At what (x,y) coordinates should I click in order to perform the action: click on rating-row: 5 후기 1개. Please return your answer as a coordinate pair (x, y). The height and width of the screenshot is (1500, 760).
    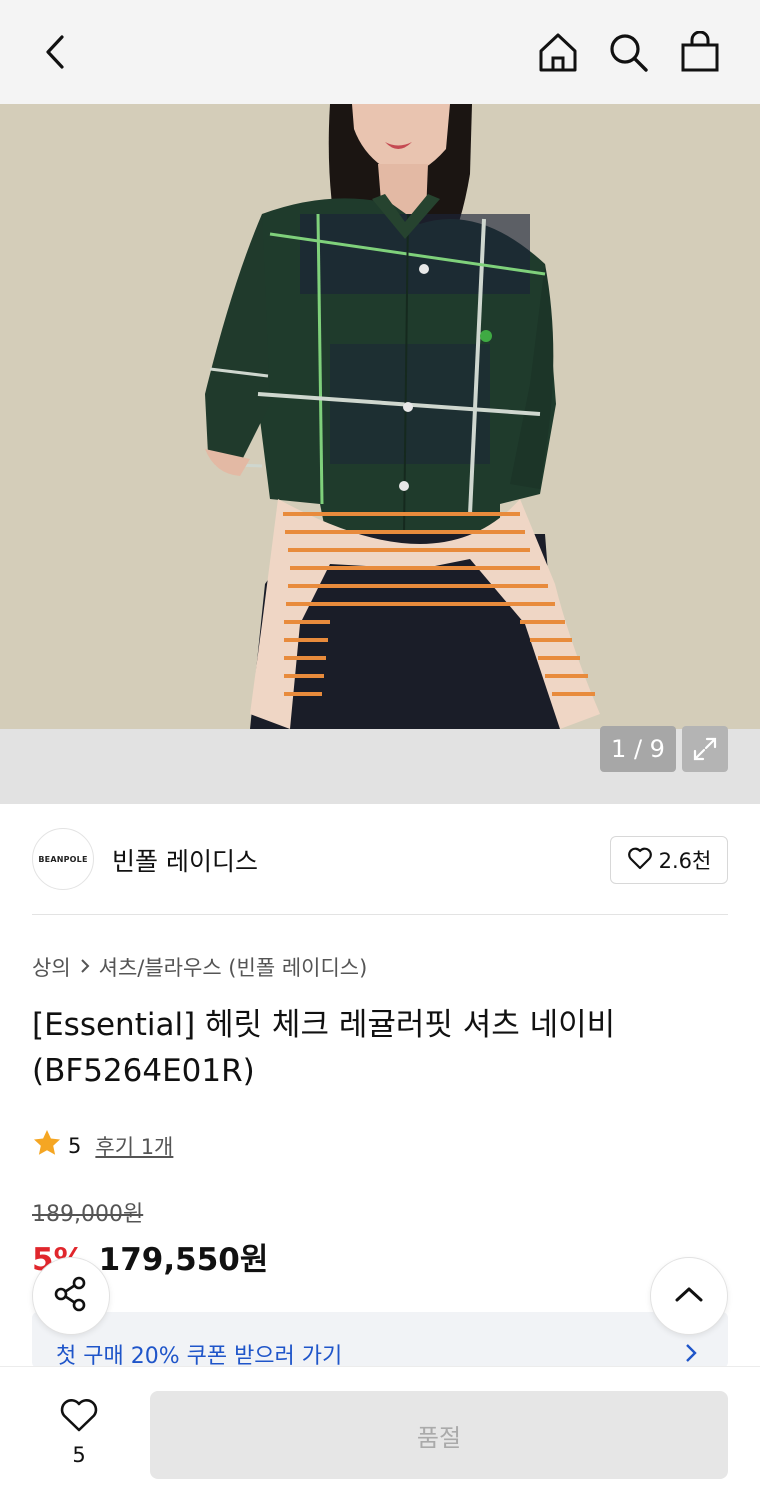
    Looking at the image, I should click on (102, 1145).